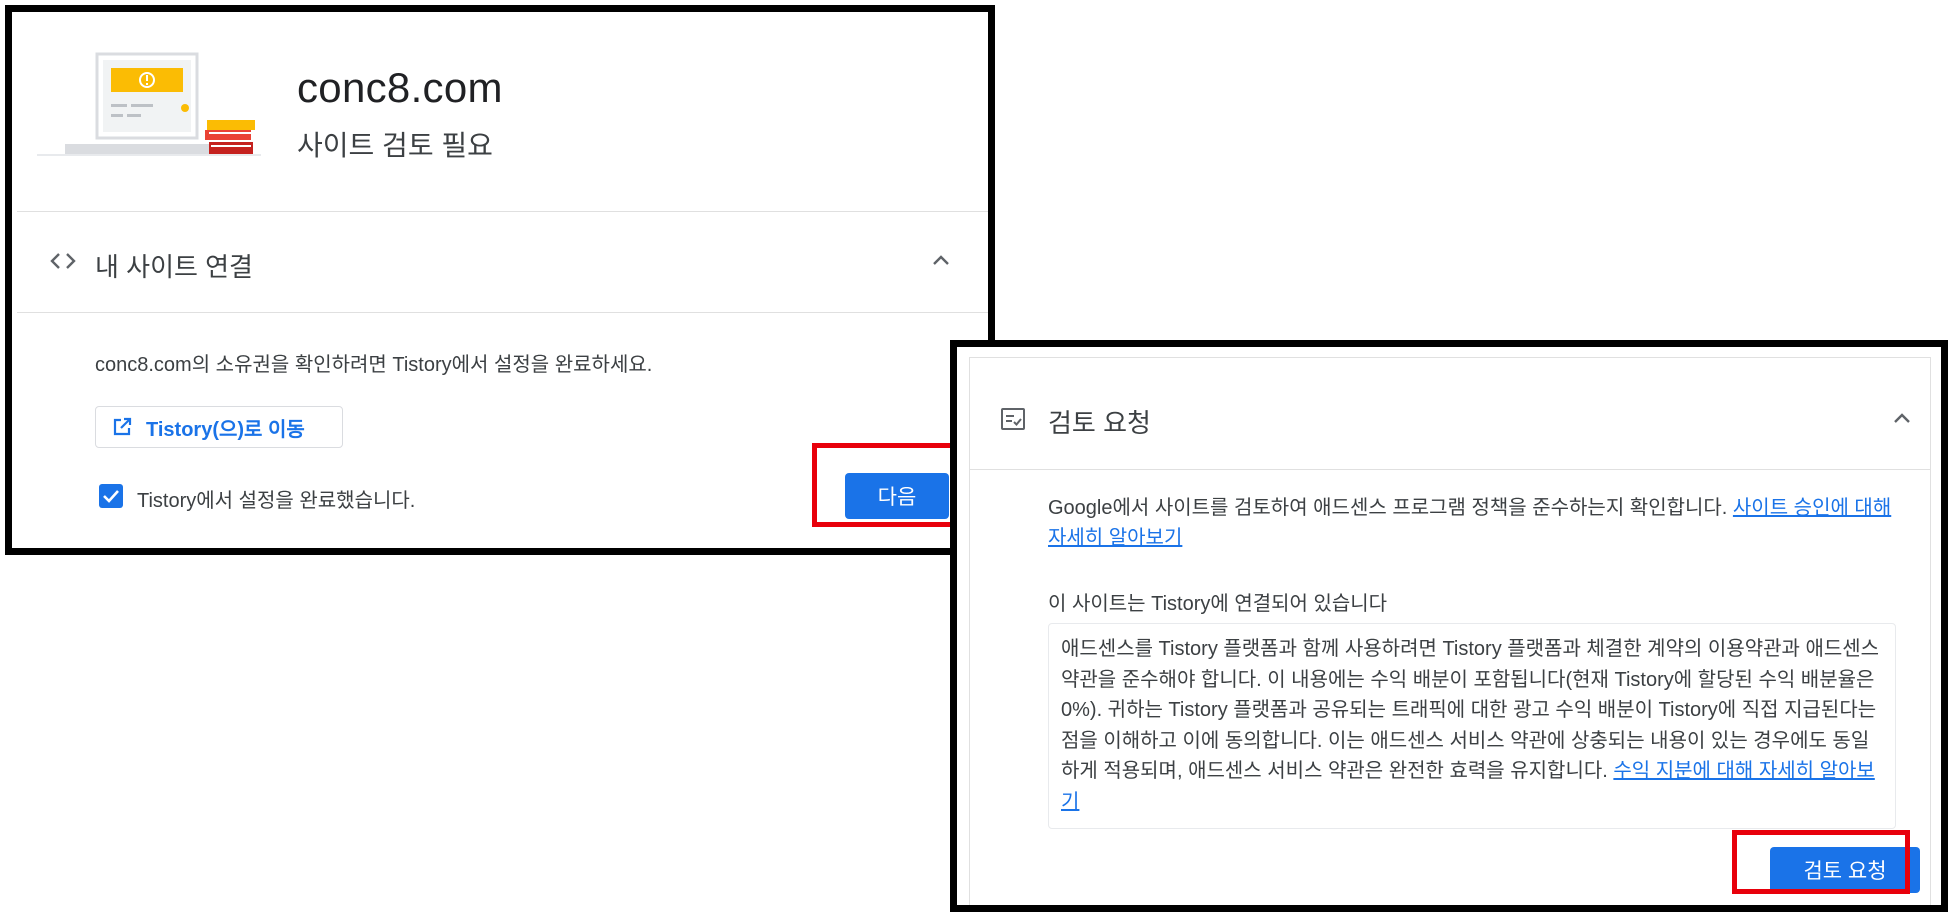 The image size is (1959, 924). Describe the element at coordinates (1099, 423) in the screenshot. I see `review-section-title: 검토 요청` at that location.